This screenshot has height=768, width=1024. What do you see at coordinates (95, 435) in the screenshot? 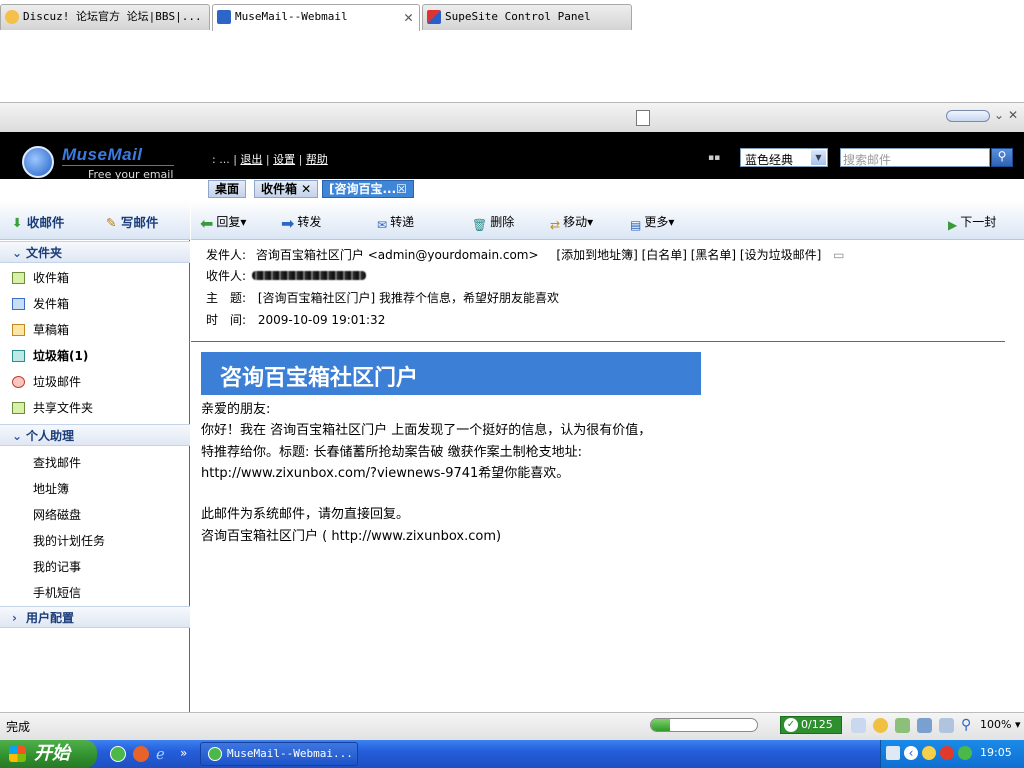
I see `assistant-header: ⌄ 个人助理` at bounding box center [95, 435].